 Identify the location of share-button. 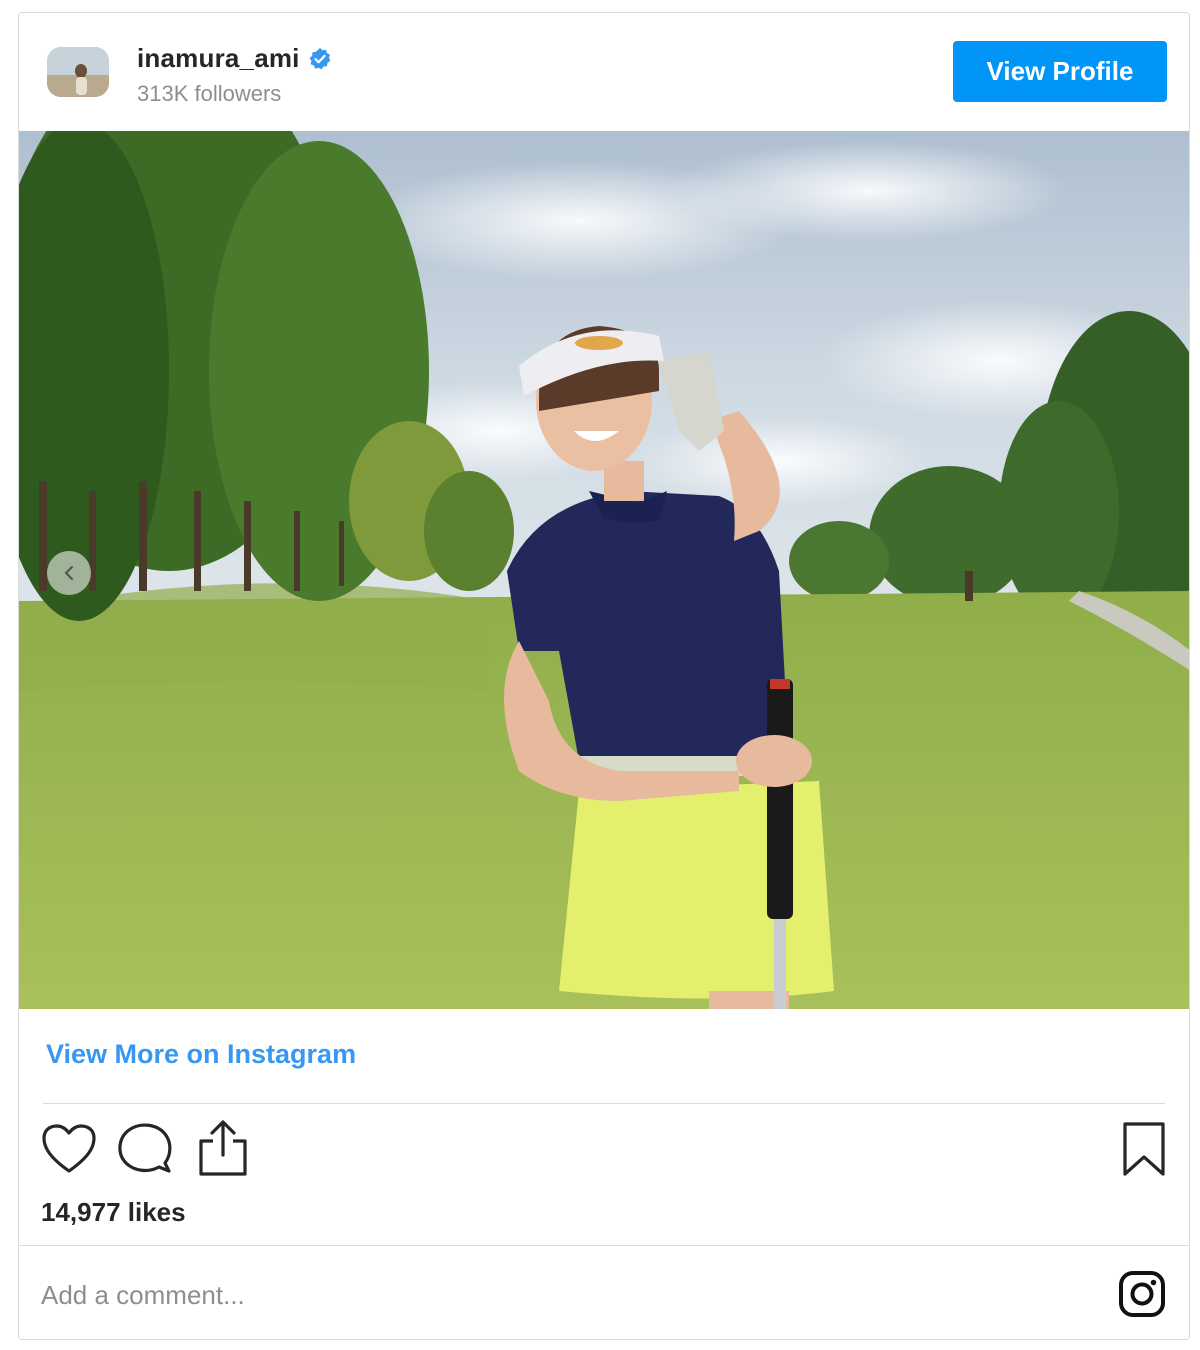
(223, 1148).